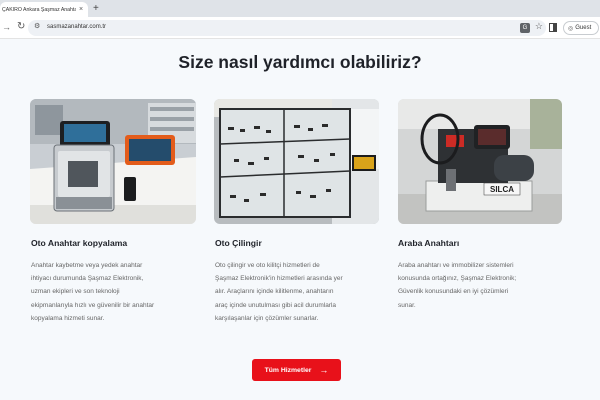  I want to click on tab-close-icon: ×, so click(81, 9).